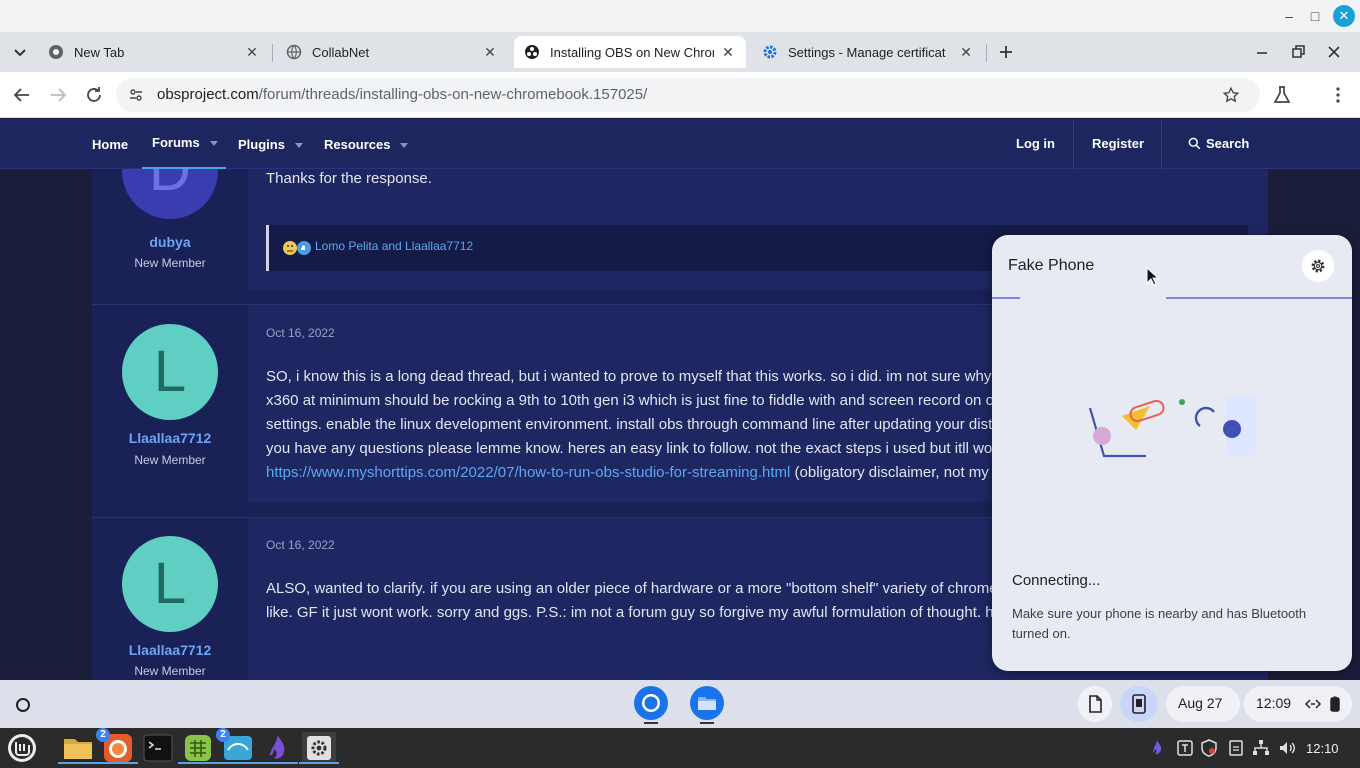  Describe the element at coordinates (1231, 95) in the screenshot. I see `bookmark-star-icon` at that location.